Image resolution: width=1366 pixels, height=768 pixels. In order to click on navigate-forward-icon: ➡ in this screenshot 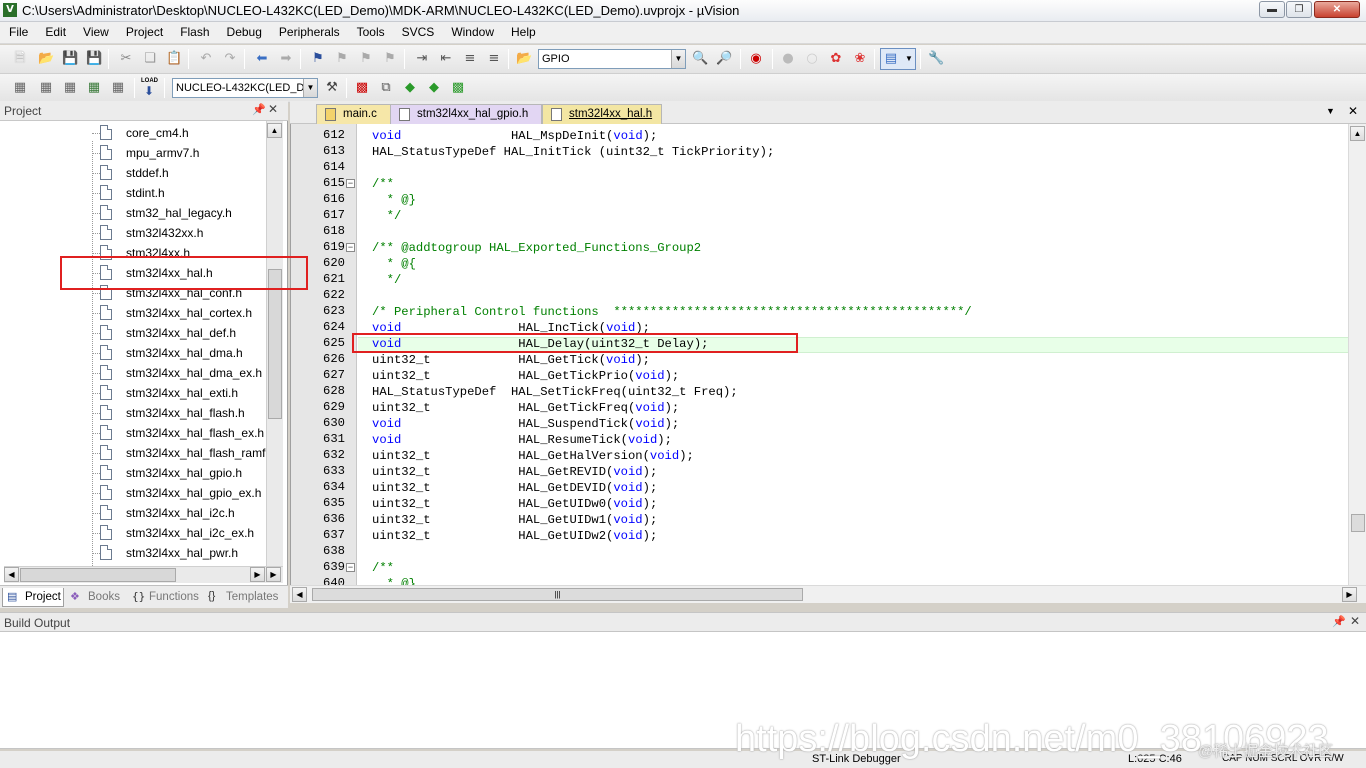, I will do `click(286, 59)`.